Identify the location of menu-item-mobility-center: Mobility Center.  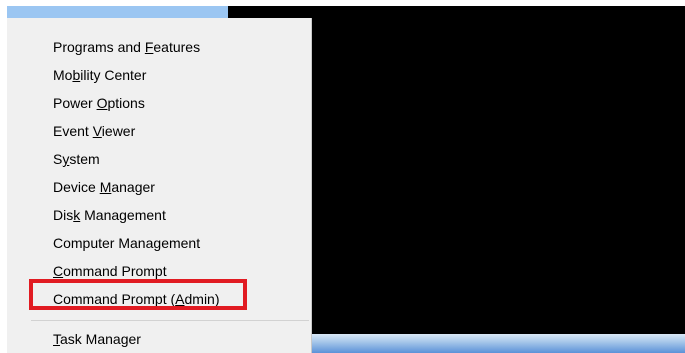
(99, 75).